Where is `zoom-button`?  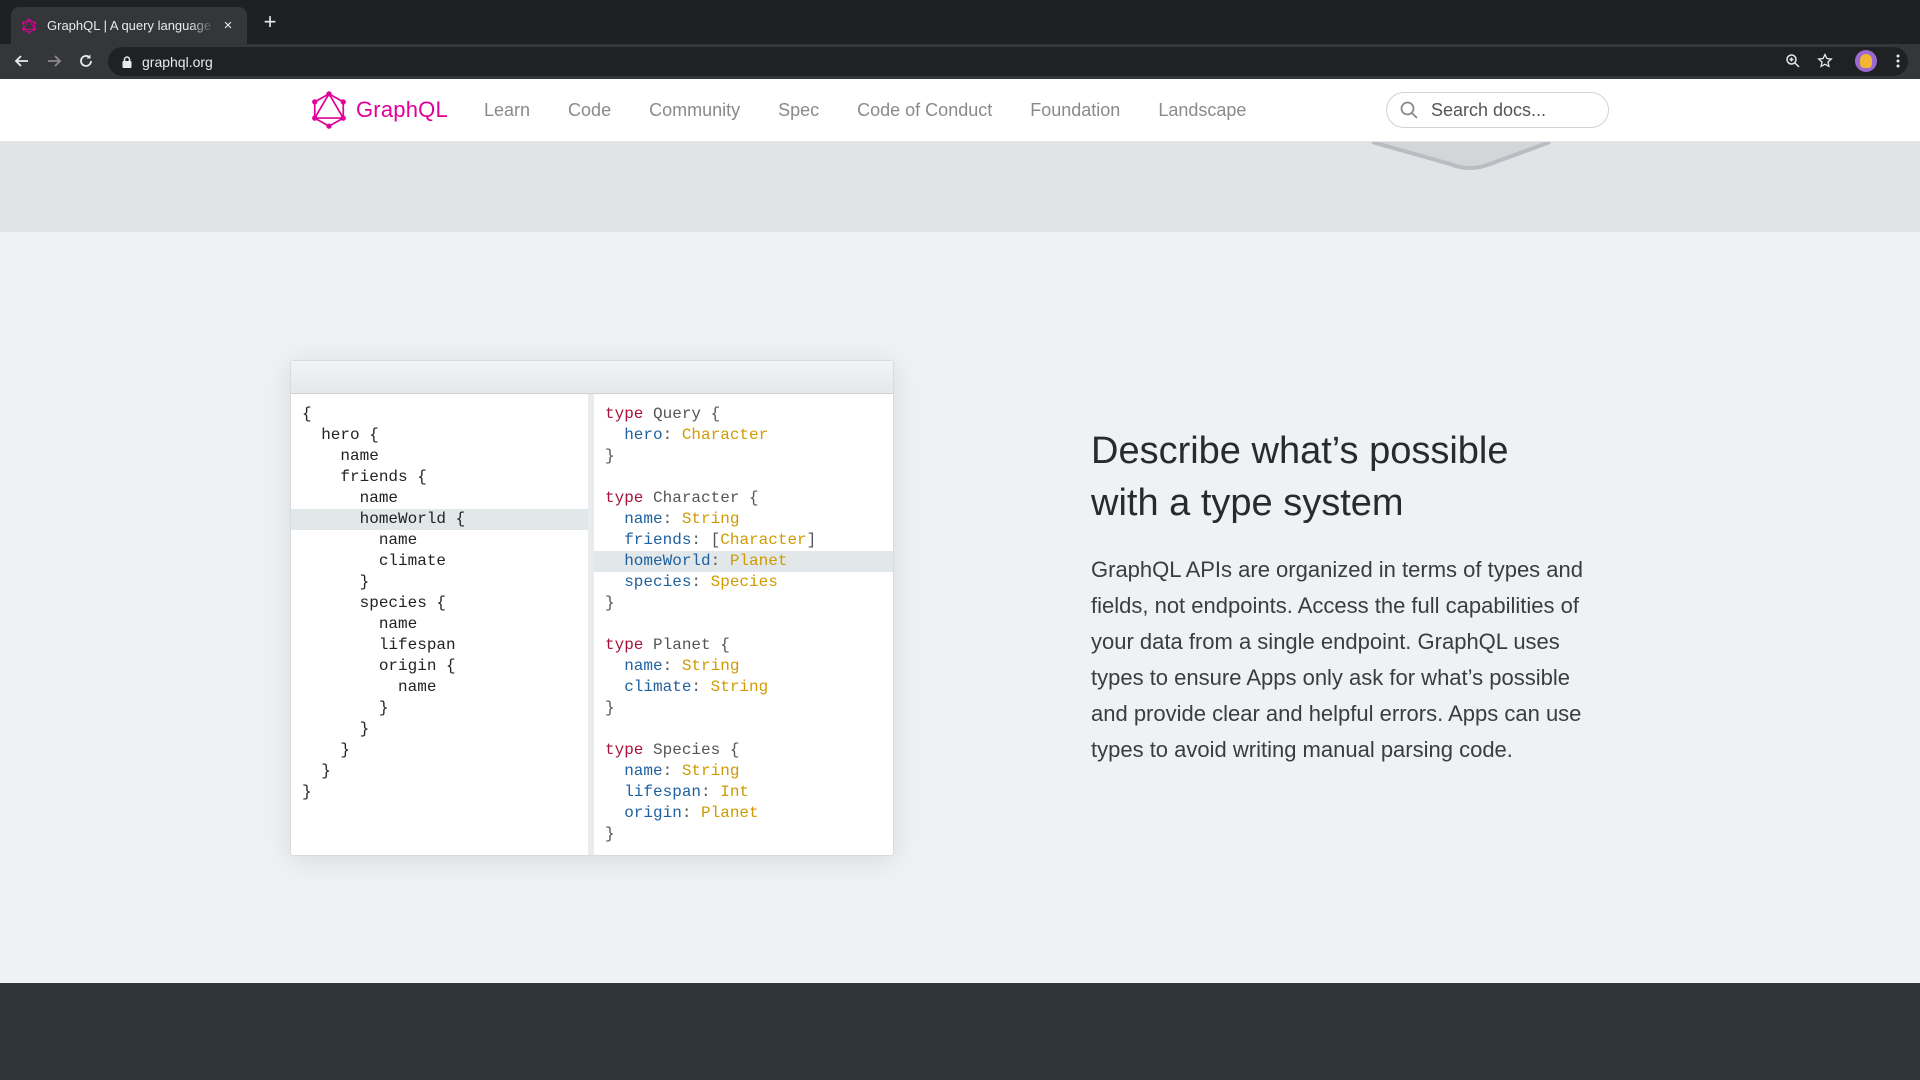 zoom-button is located at coordinates (1793, 61).